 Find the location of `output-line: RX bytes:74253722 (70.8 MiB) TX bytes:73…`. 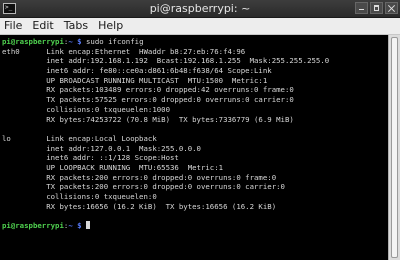

output-line: RX bytes:74253722 (70.8 MiB) TX bytes:73… is located at coordinates (148, 119).